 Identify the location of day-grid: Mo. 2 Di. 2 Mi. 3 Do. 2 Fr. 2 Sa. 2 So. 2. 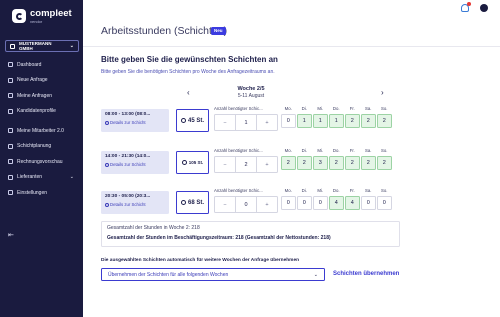
(336, 159).